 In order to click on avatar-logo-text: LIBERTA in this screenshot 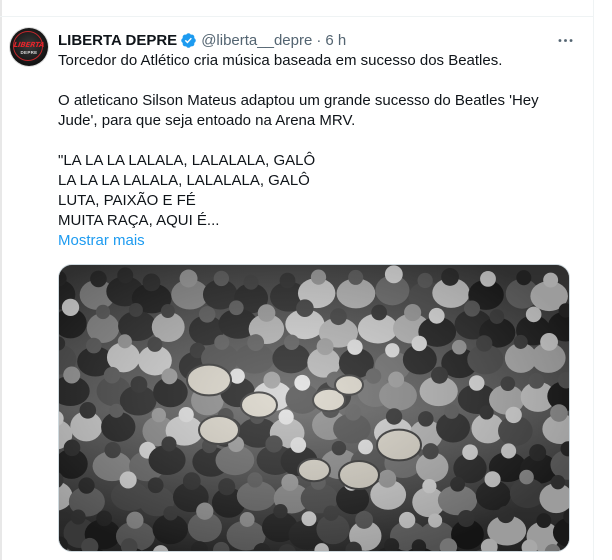, I will do `click(29, 45)`.